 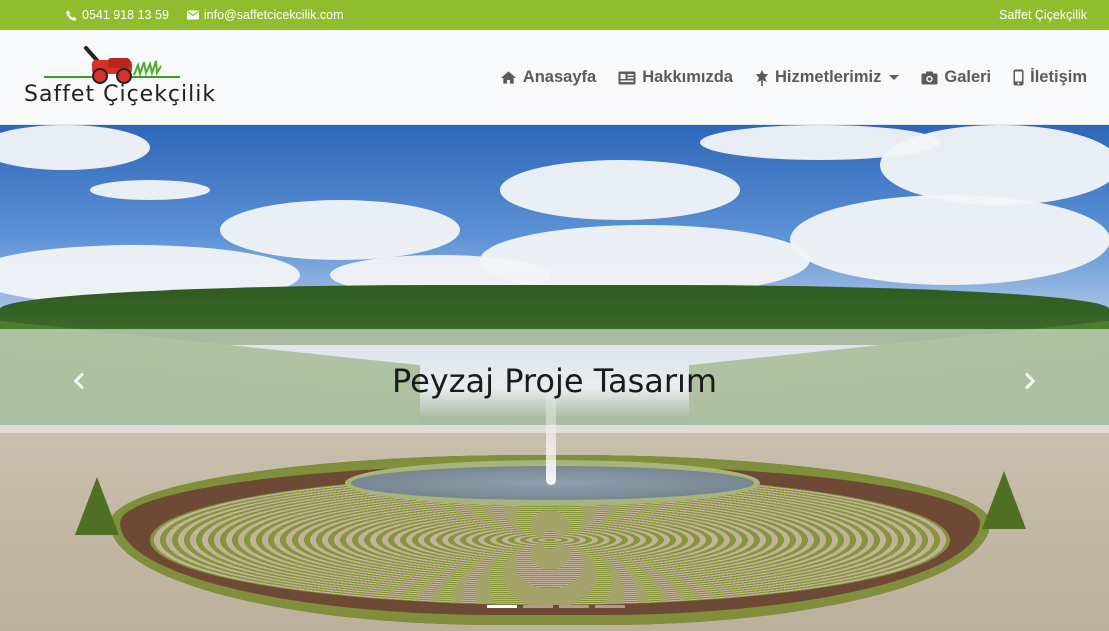 I want to click on chevron-right-icon, so click(x=1027, y=381).